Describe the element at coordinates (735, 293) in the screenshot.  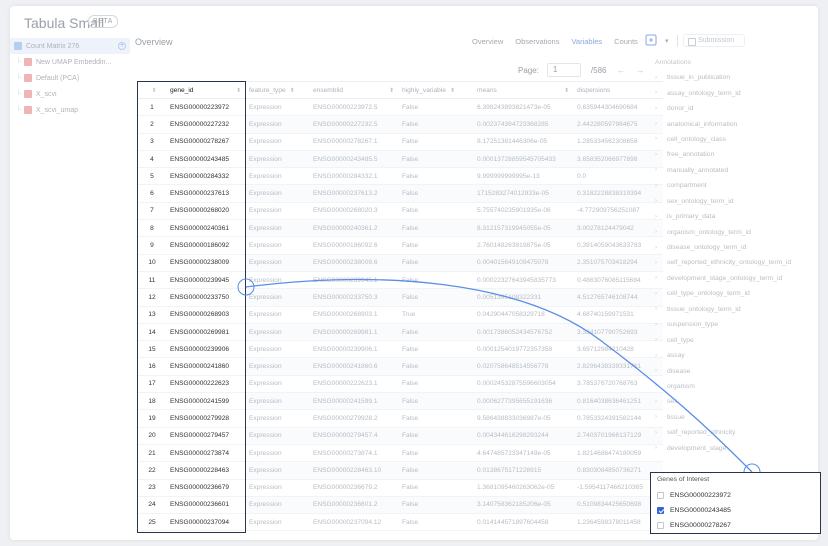
I see `annotation-item: › cell_type_ontology_term_id` at that location.